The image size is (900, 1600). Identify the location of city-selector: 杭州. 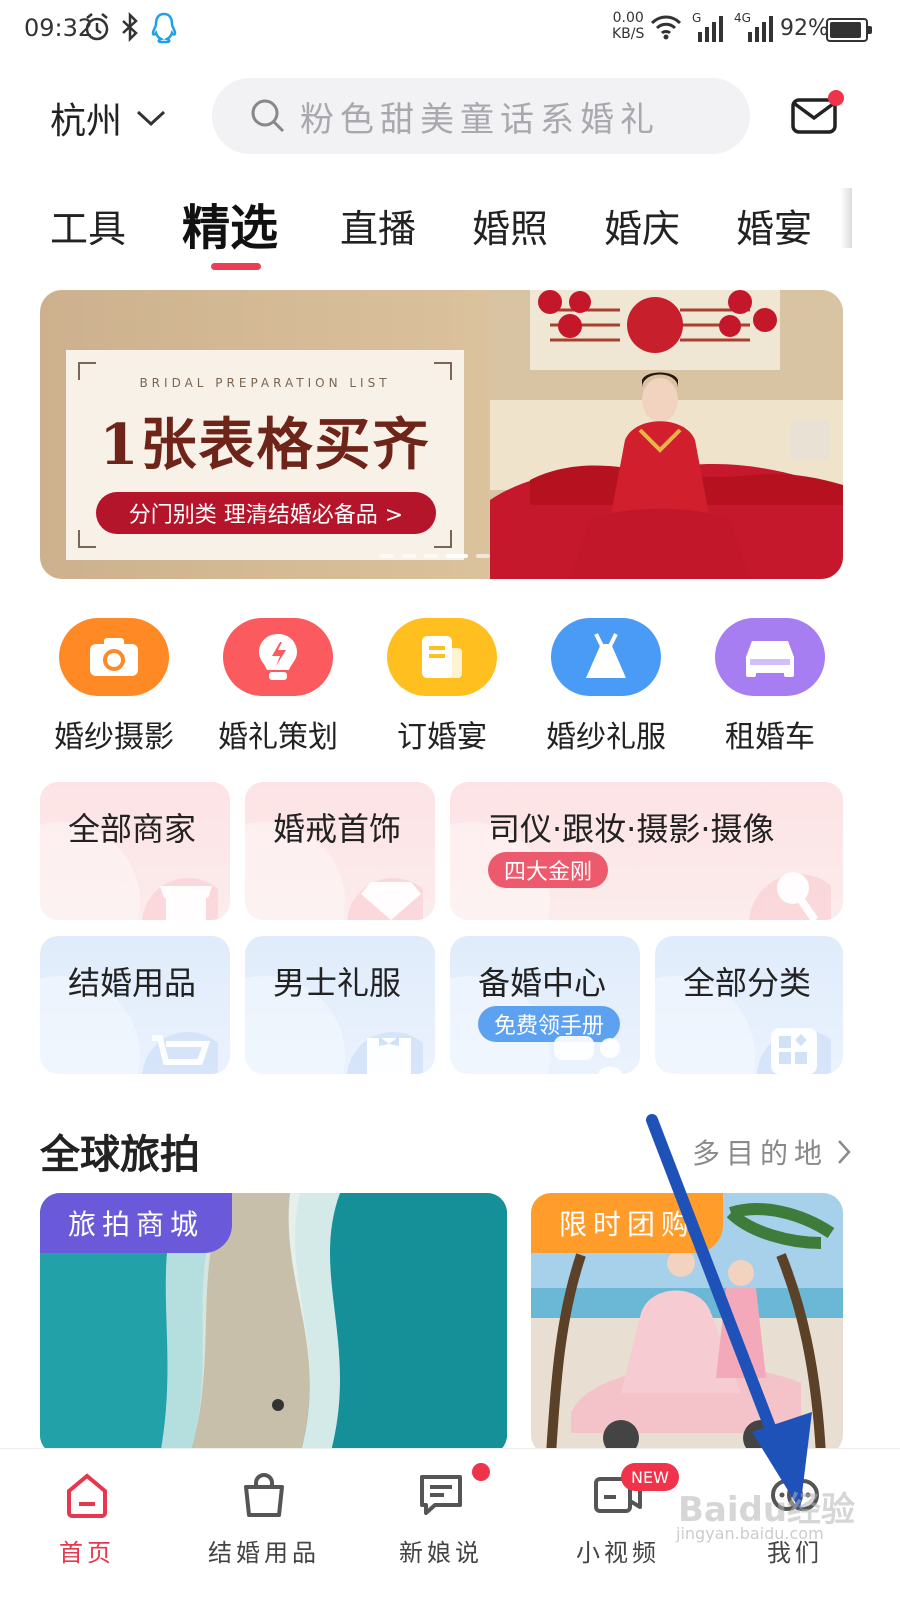
(108, 118).